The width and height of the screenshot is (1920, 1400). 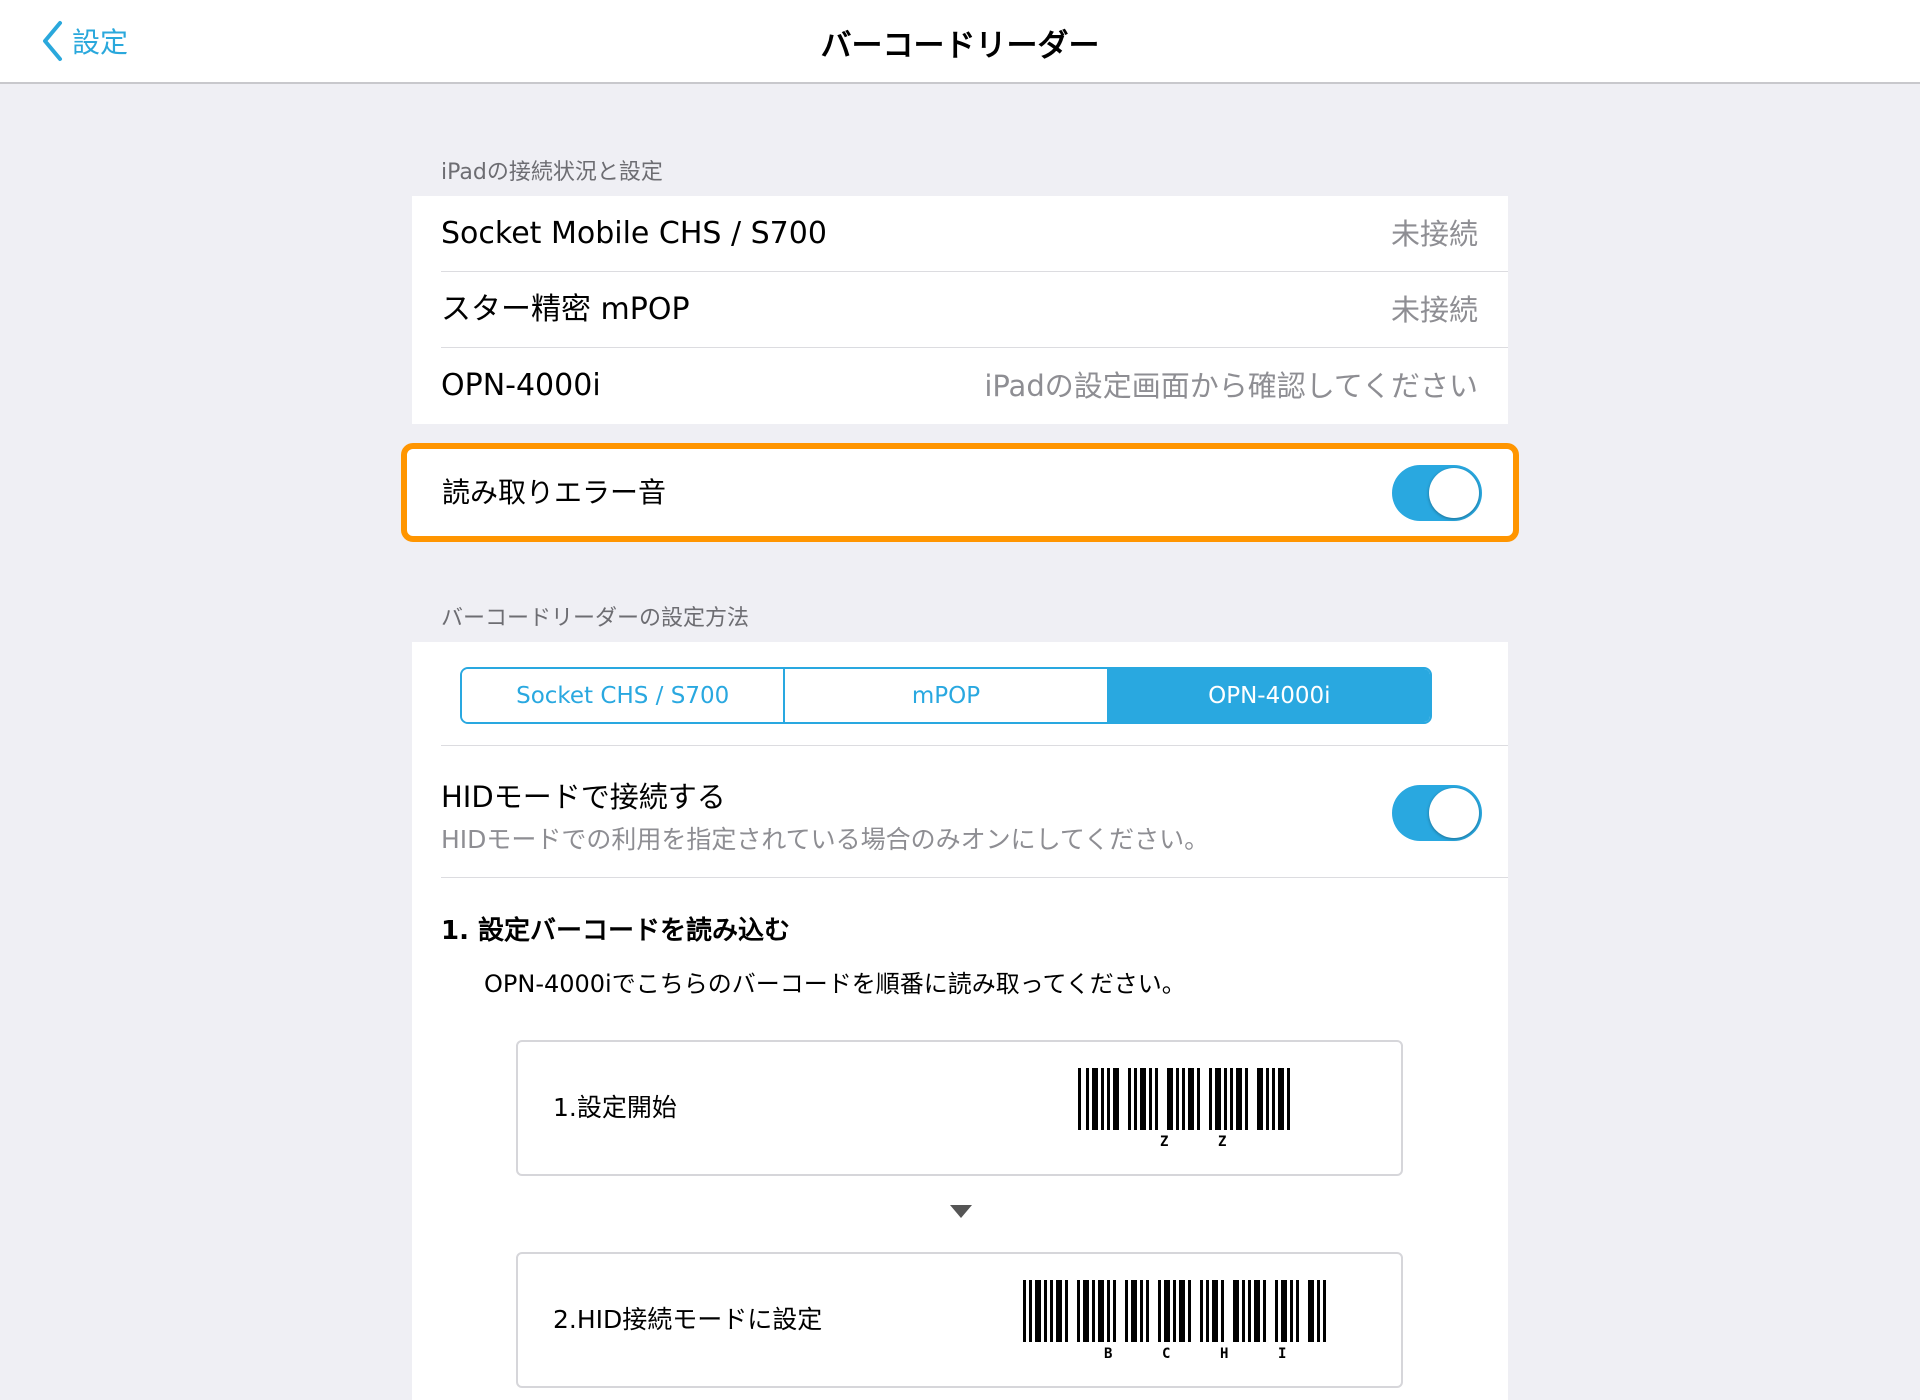 I want to click on barcode-char: H, so click(x=1224, y=1354).